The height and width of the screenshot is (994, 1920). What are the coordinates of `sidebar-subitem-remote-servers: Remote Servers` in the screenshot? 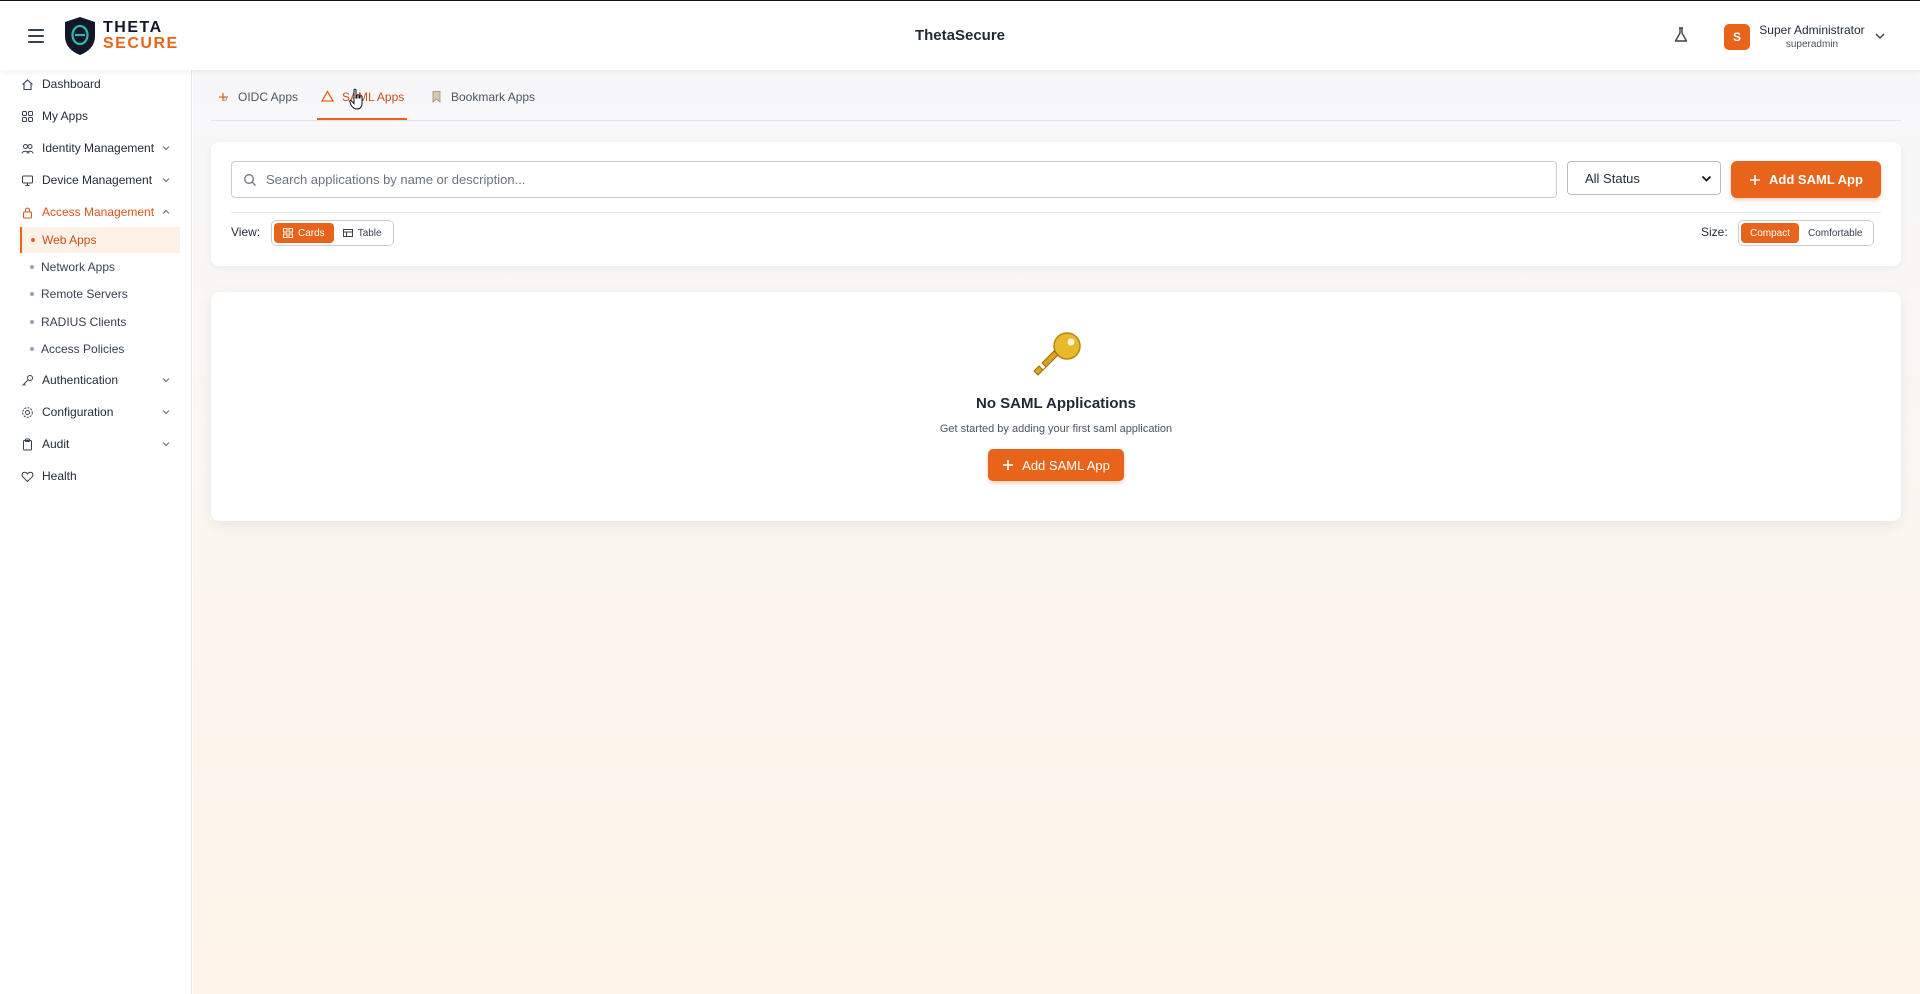 It's located at (100, 294).